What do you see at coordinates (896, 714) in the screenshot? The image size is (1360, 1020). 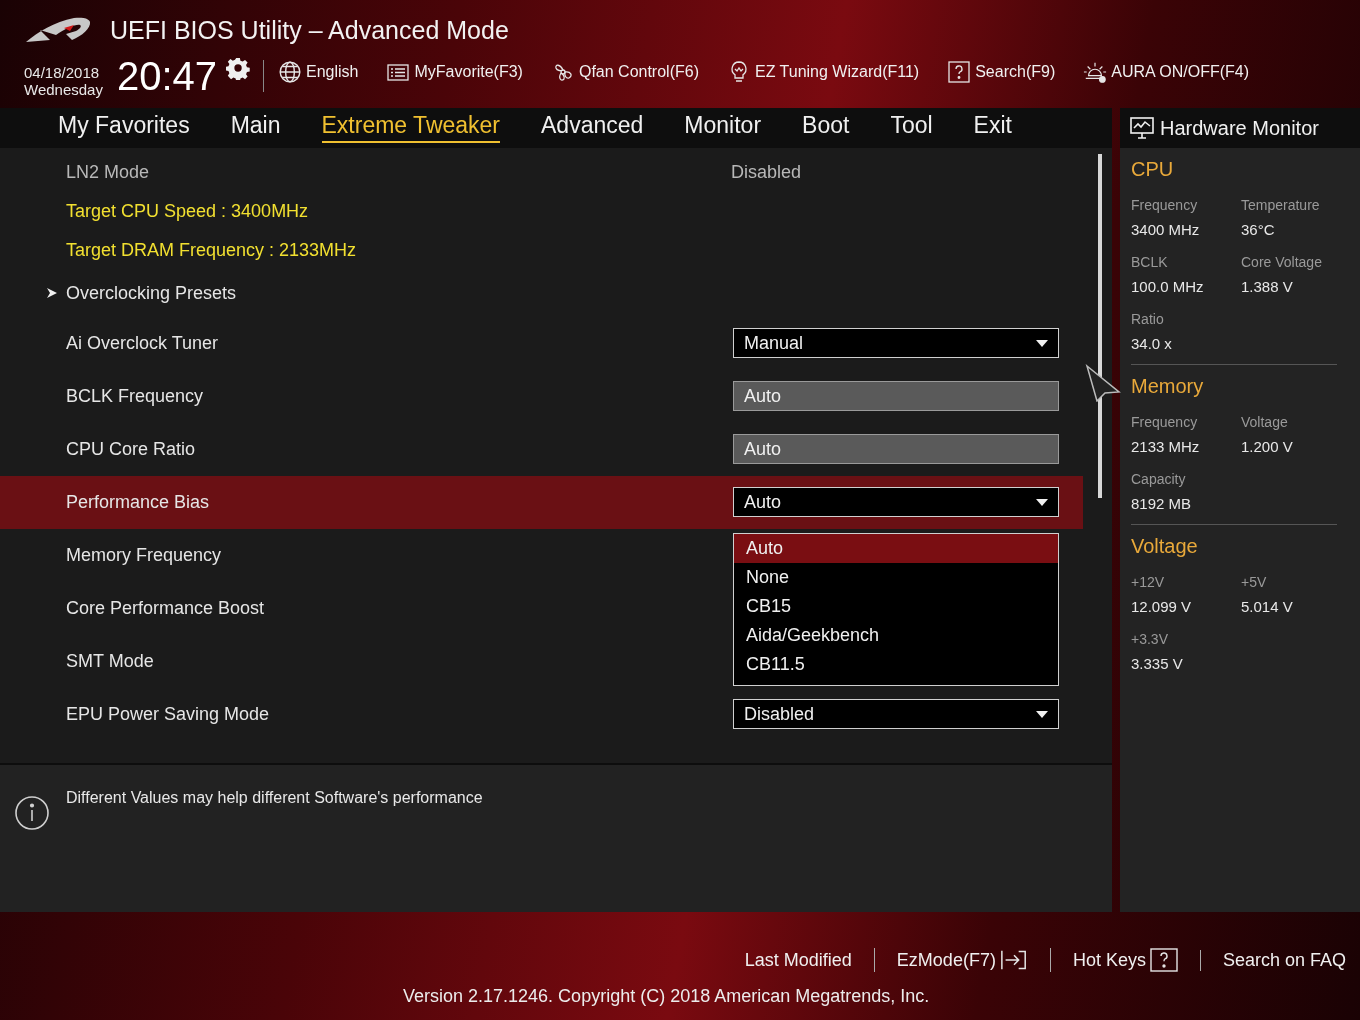 I see `dropdown: Disabled` at bounding box center [896, 714].